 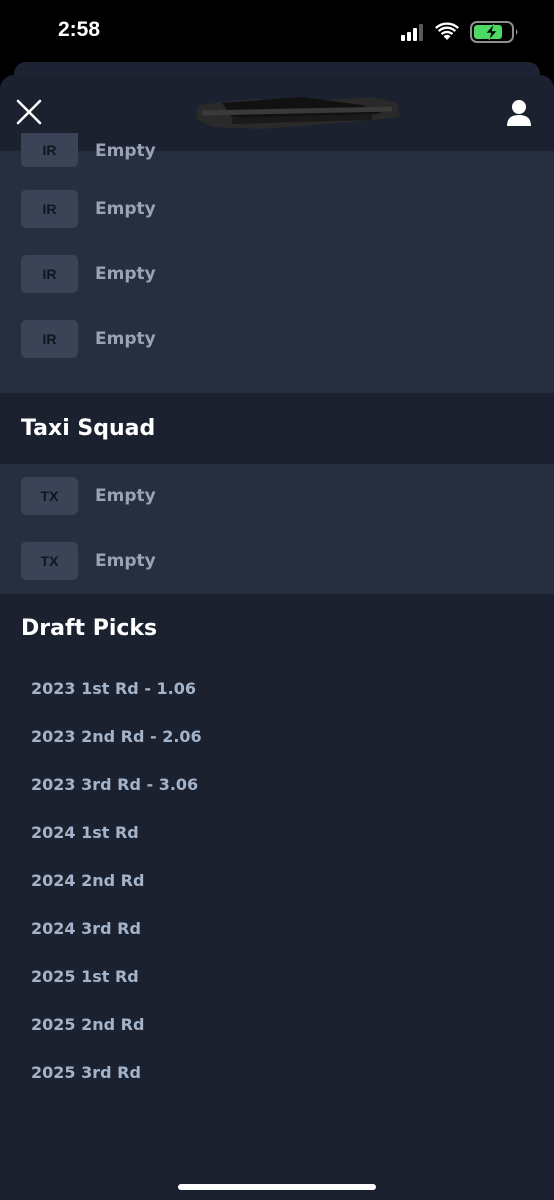 What do you see at coordinates (277, 929) in the screenshot?
I see `draft-pick-item: 2024 3rd Rd` at bounding box center [277, 929].